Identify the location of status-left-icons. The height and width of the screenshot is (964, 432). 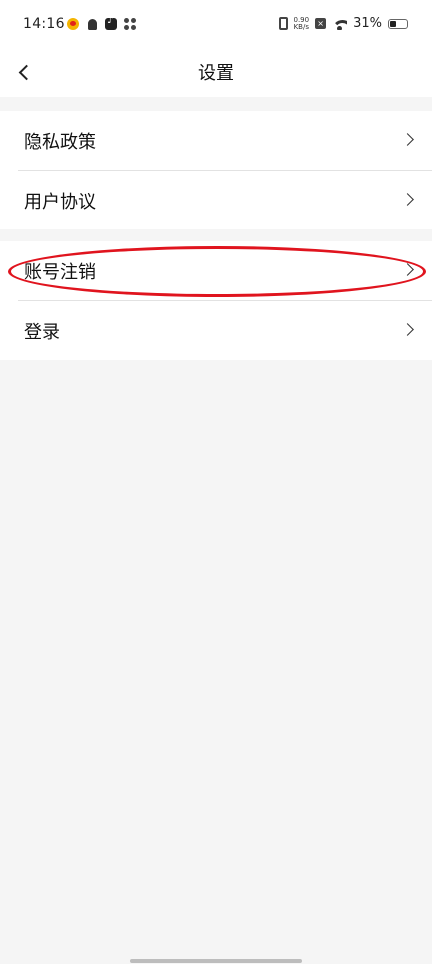
(101, 23).